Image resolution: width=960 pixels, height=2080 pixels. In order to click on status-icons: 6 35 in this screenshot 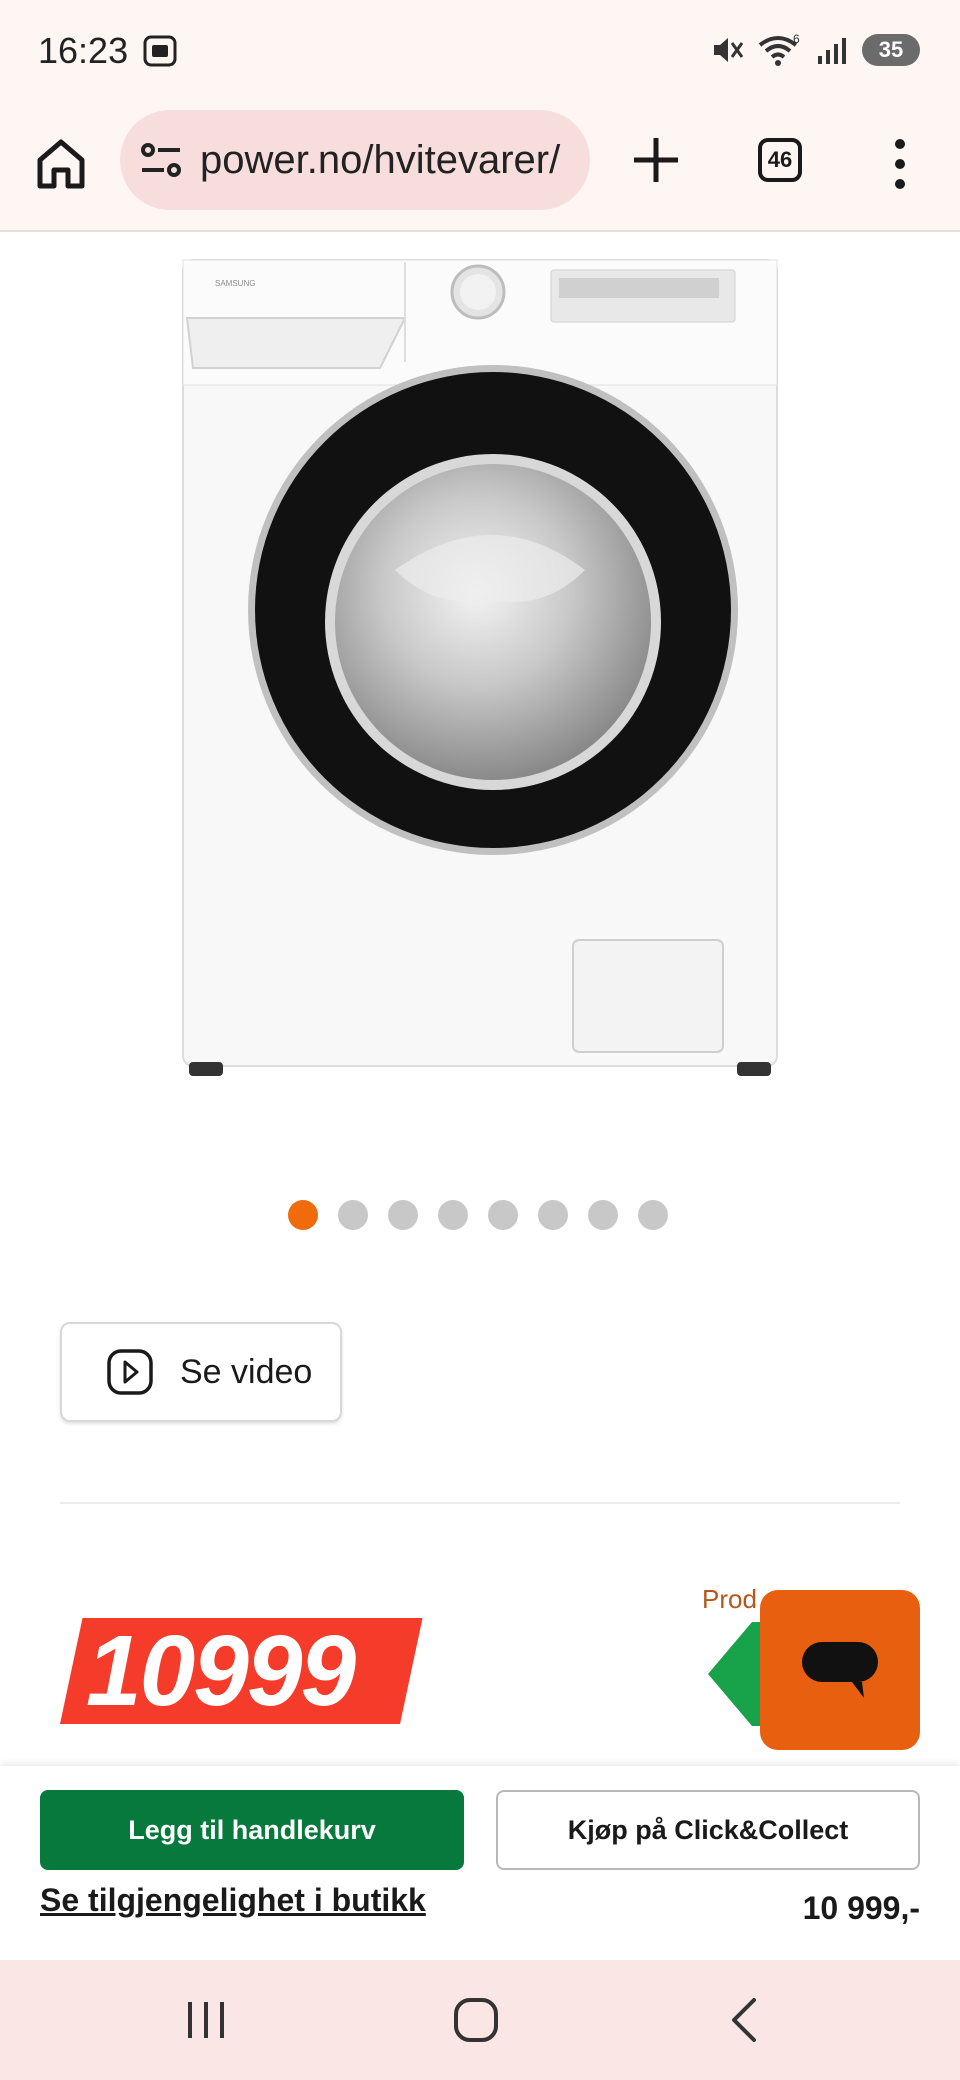, I will do `click(815, 50)`.